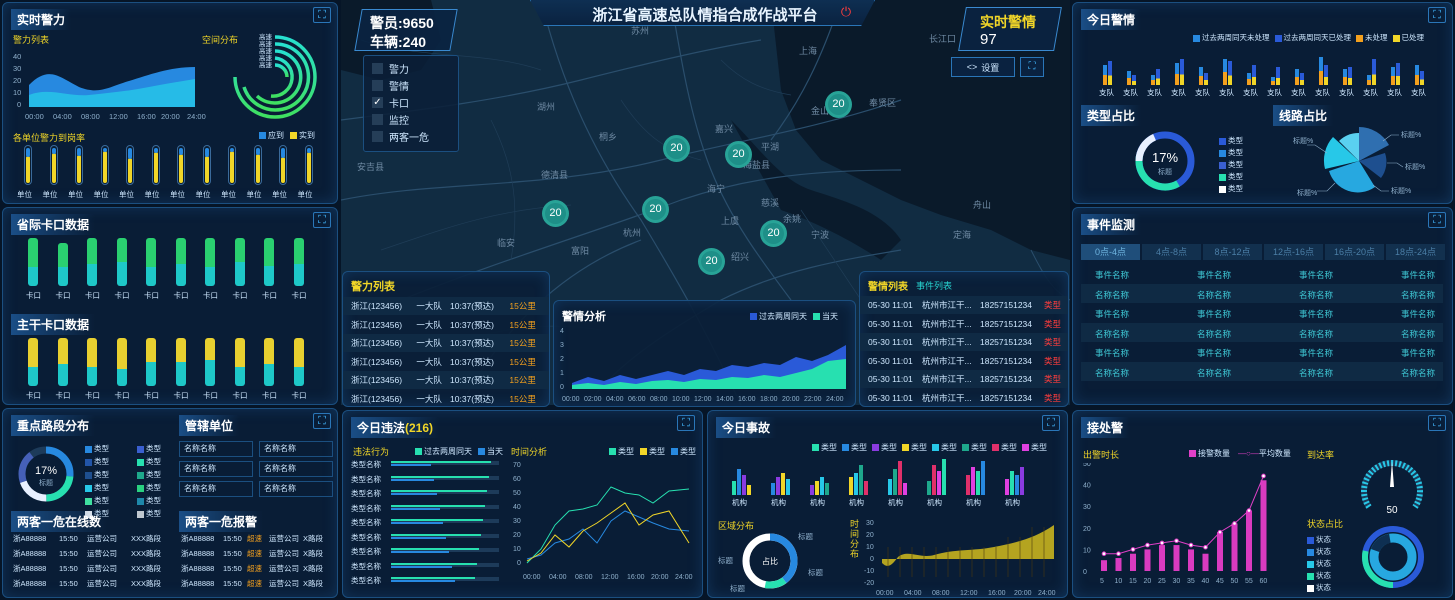 The height and width of the screenshot is (600, 1455). Describe the element at coordinates (562, 373) in the screenshot. I see `svg-text: 1` at that location.